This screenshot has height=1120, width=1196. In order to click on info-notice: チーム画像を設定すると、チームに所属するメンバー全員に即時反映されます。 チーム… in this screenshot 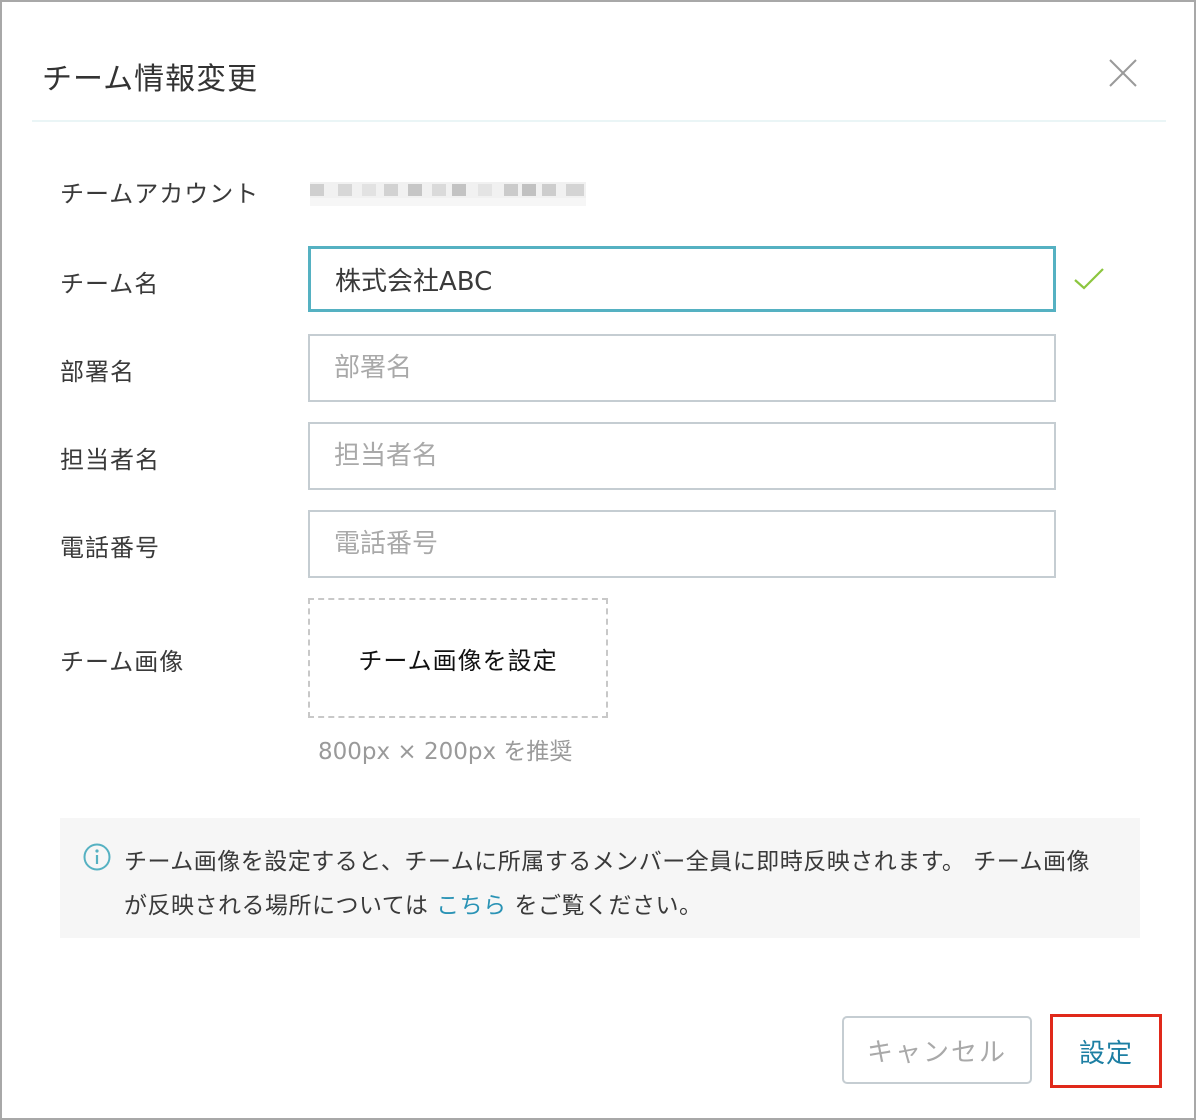, I will do `click(600, 878)`.